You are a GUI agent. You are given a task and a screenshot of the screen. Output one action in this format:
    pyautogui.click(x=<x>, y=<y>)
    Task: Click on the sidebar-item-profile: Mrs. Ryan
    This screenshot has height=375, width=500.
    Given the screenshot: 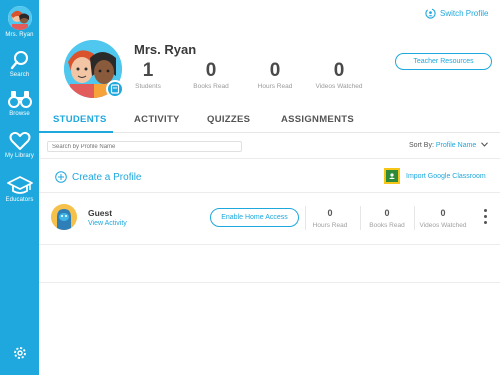 What is the action you would take?
    pyautogui.click(x=19, y=22)
    